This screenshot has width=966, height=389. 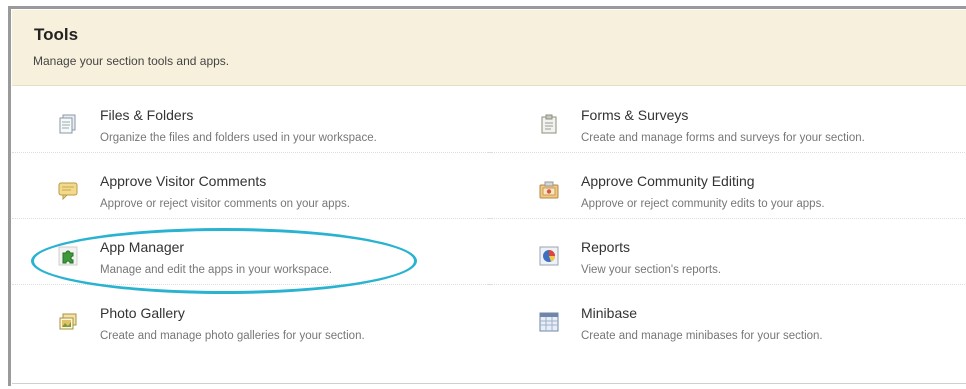 I want to click on community-edit-icon, so click(x=549, y=190).